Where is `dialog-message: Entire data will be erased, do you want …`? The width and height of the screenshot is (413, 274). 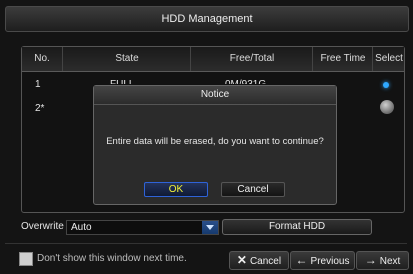 dialog-message: Entire data will be erased, do you want … is located at coordinates (215, 141).